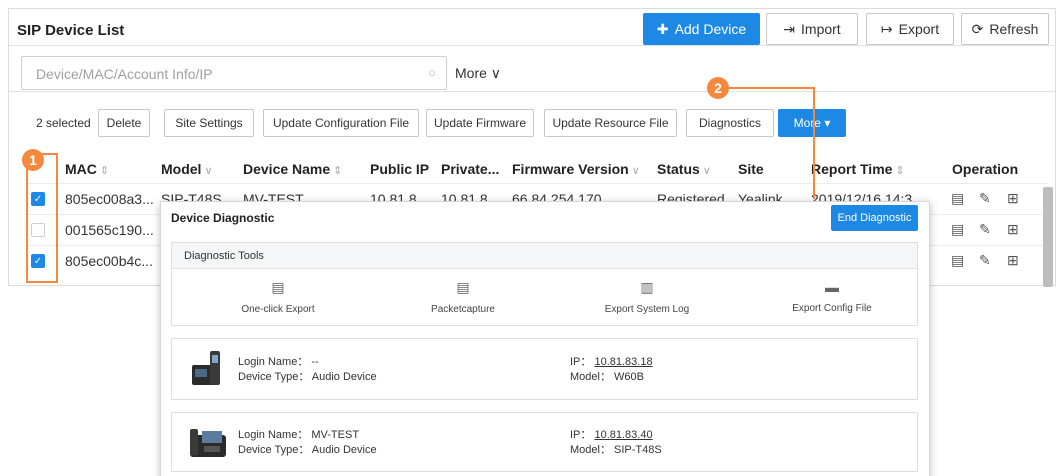 The height and width of the screenshot is (476, 1058). Describe the element at coordinates (81, 169) in the screenshot. I see `col-mac-label: MAC` at that location.